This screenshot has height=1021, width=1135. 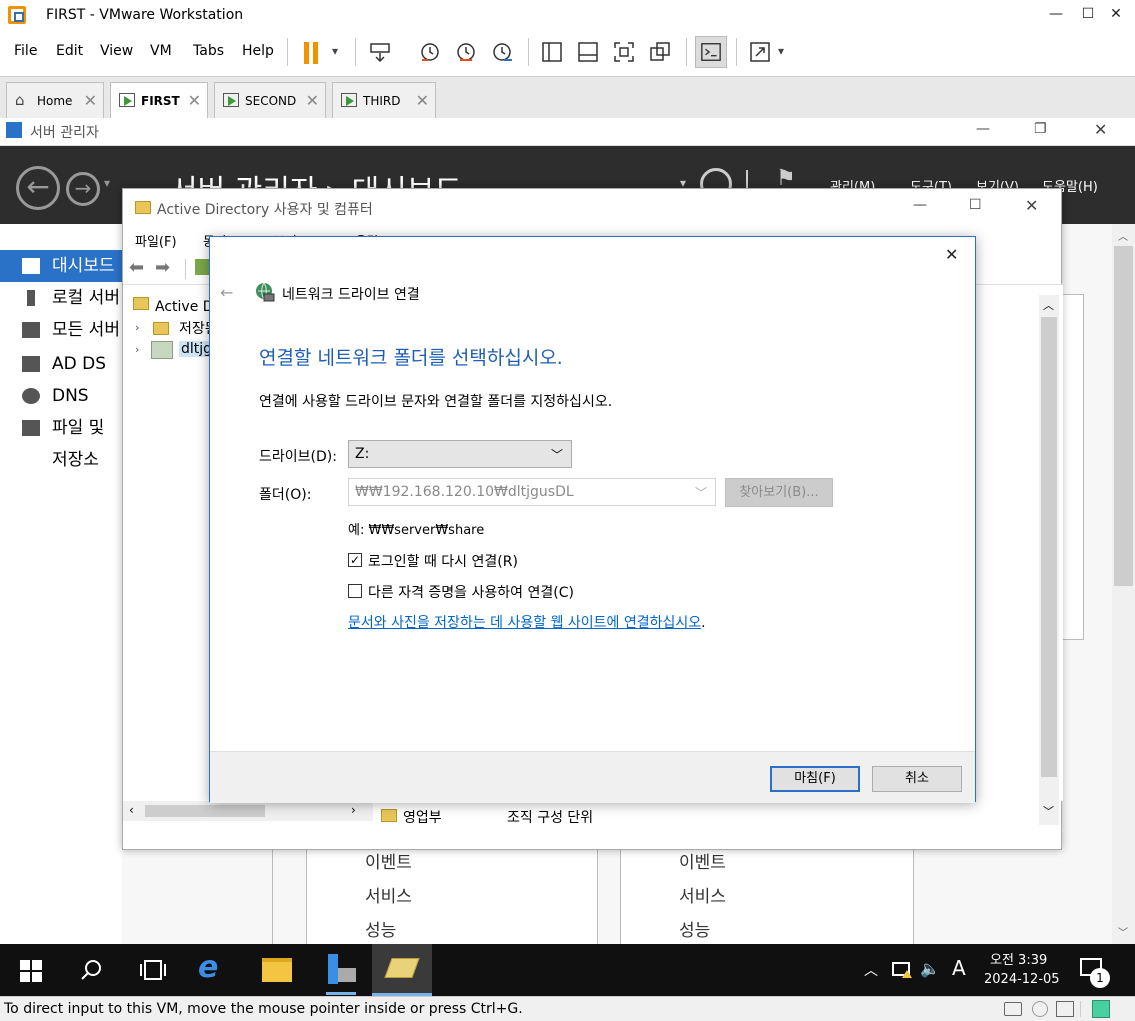 What do you see at coordinates (402, 970) in the screenshot?
I see `ad-users-taskbar-item` at bounding box center [402, 970].